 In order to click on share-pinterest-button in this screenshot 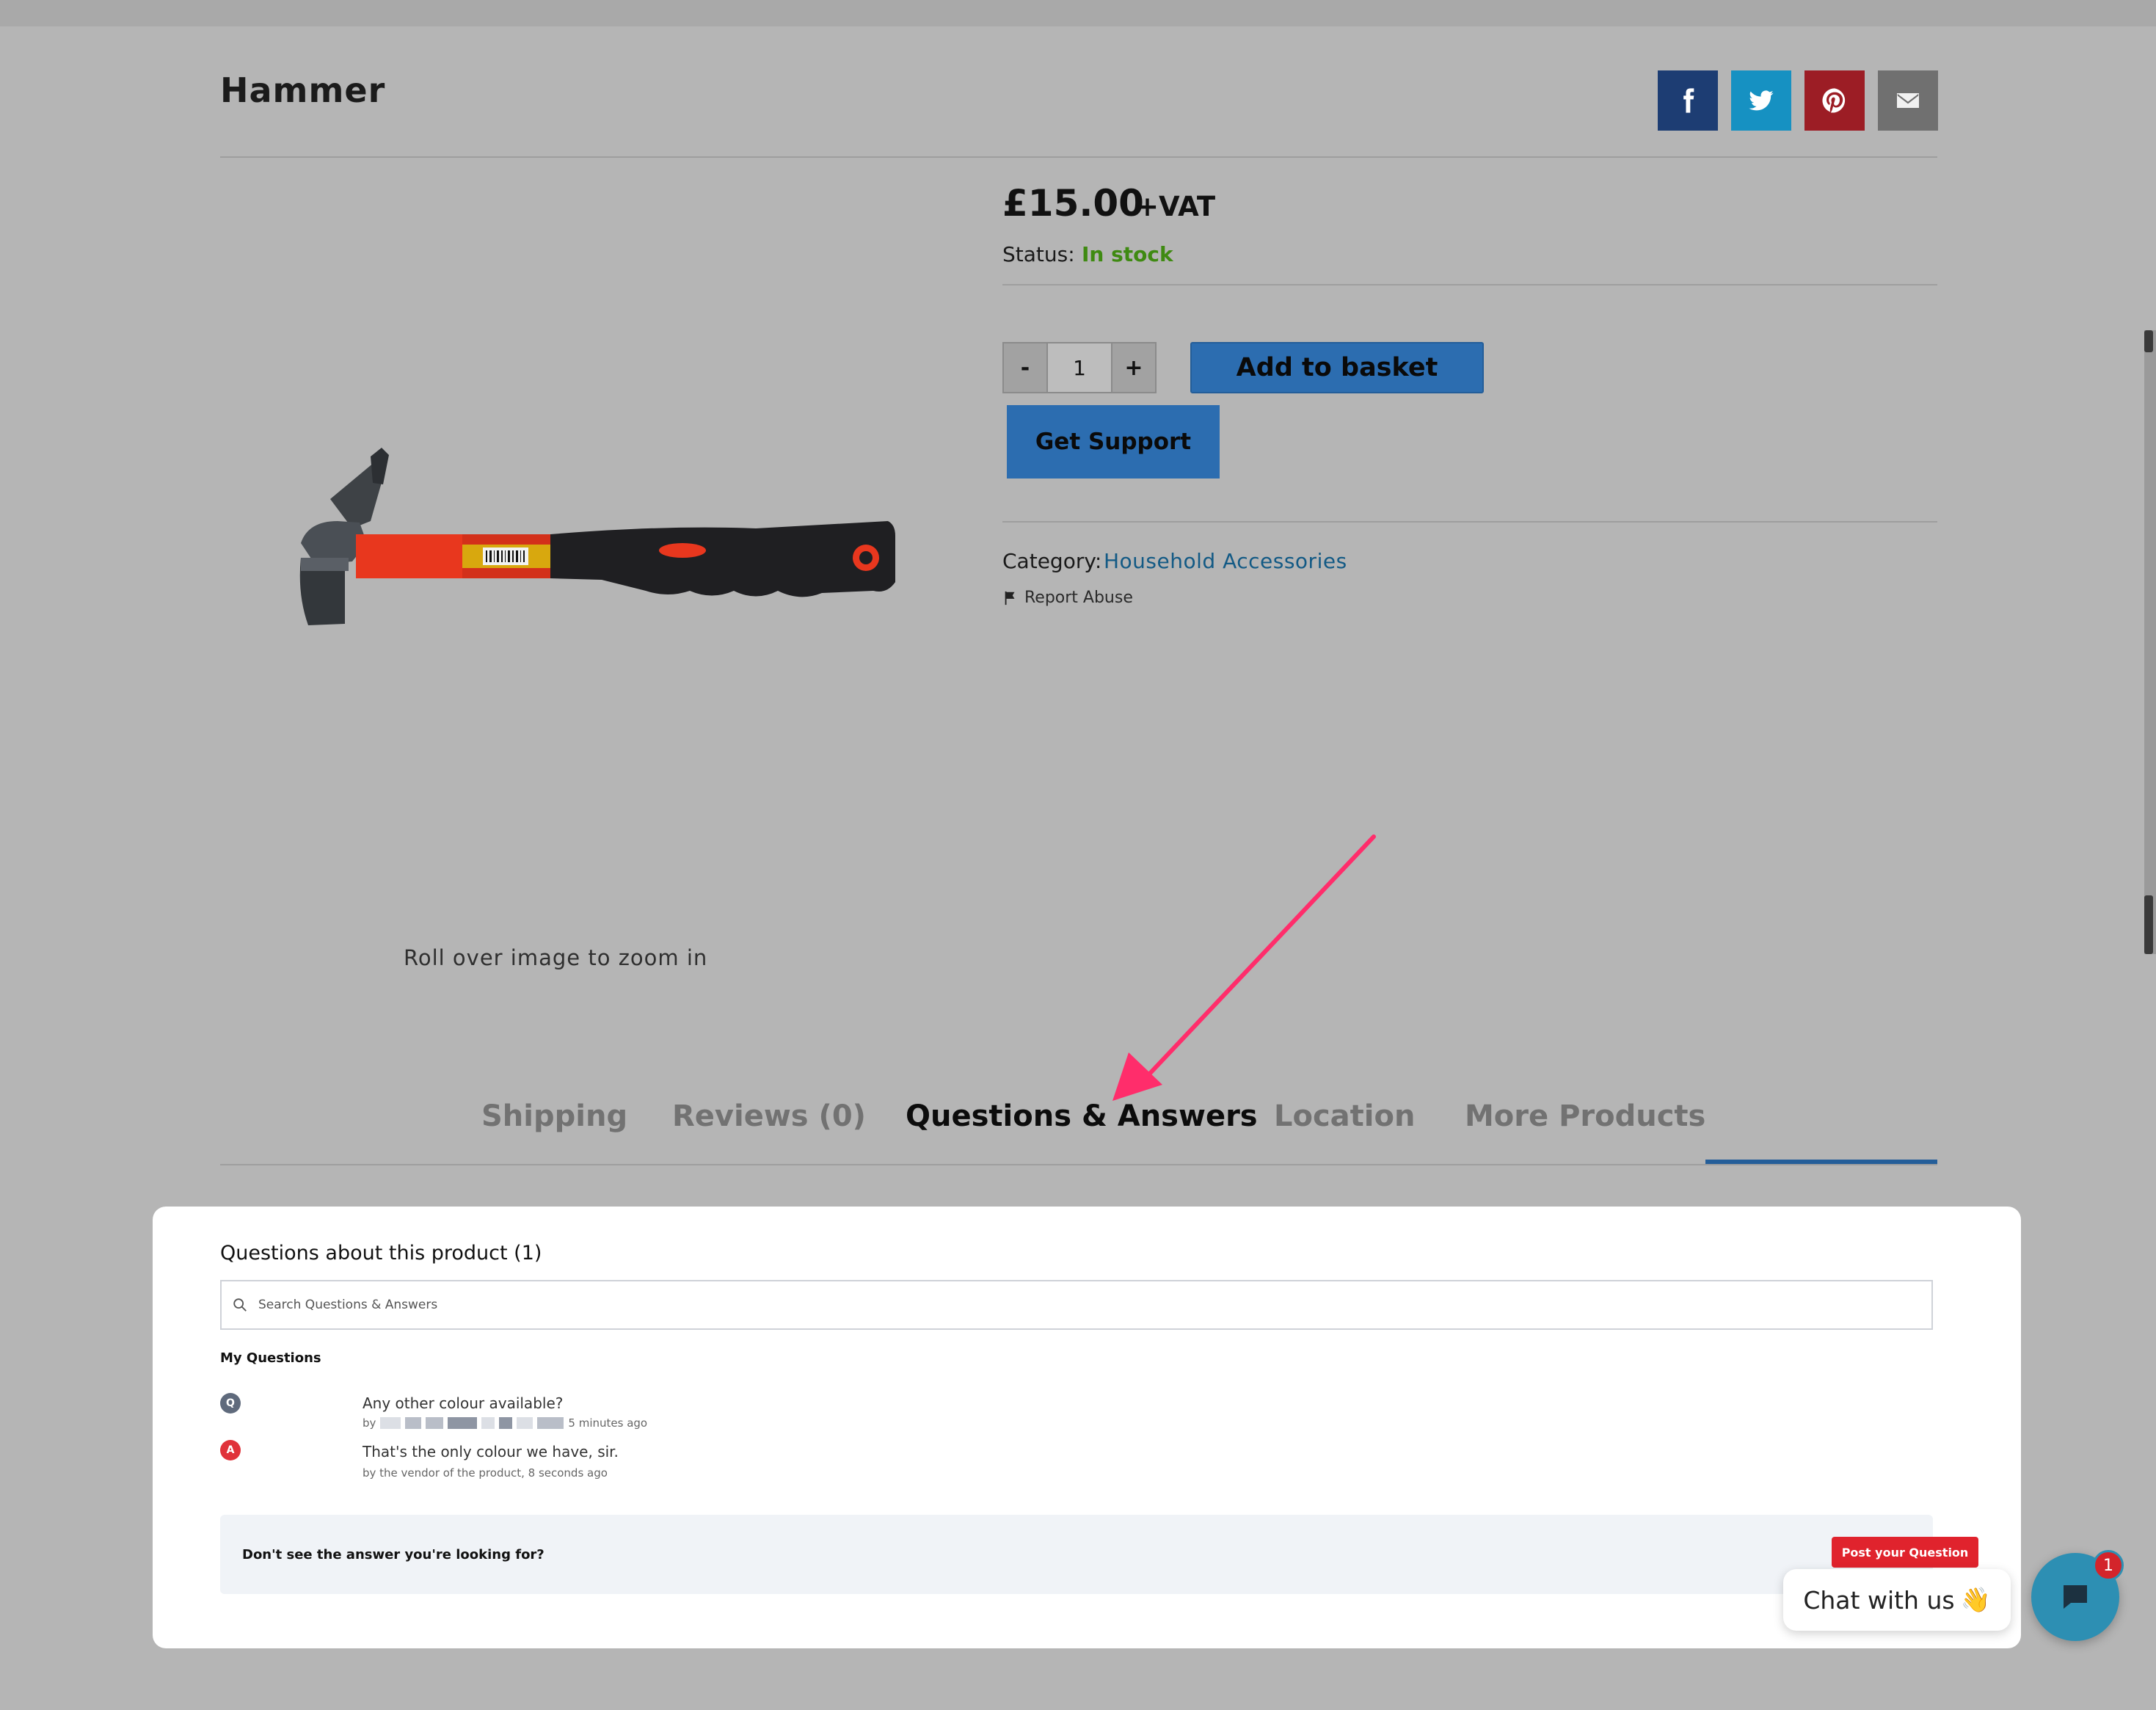, I will do `click(1834, 100)`.